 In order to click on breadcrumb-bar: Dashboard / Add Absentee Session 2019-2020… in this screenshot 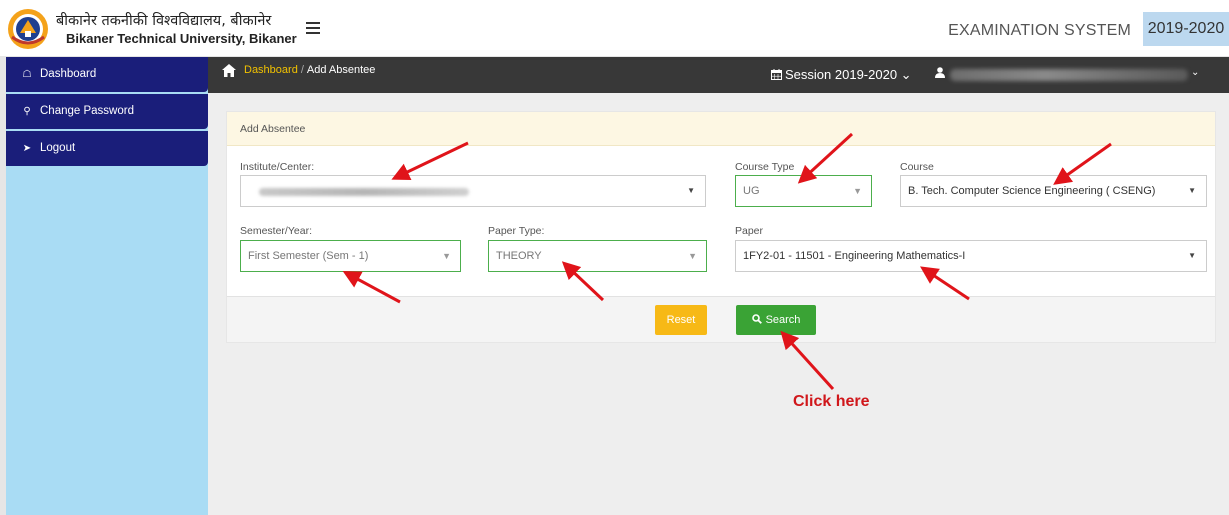, I will do `click(718, 75)`.